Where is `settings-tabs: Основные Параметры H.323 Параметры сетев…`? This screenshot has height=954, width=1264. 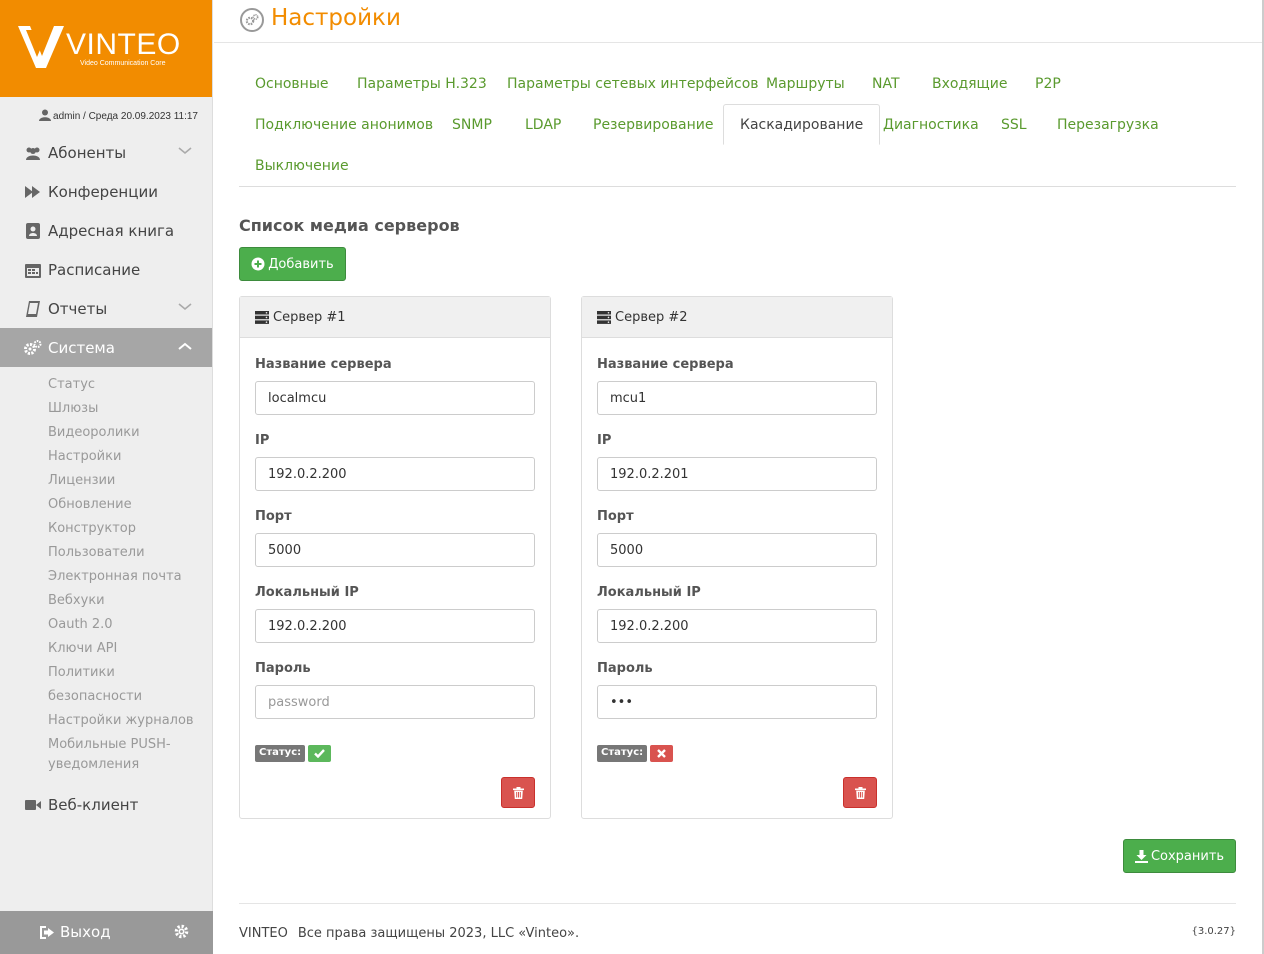
settings-tabs: Основные Параметры H.323 Параметры сетев… is located at coordinates (737, 125).